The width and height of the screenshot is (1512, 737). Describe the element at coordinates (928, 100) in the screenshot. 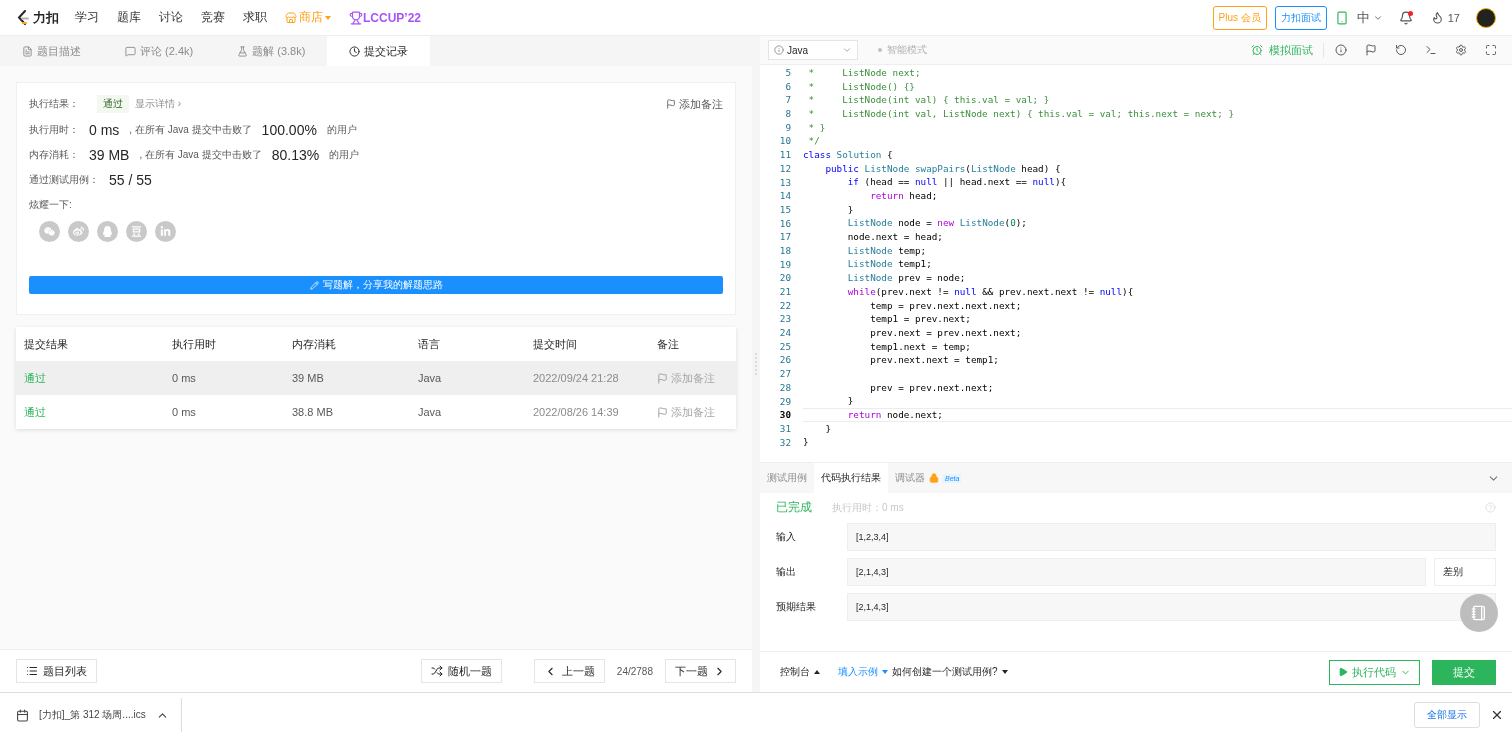

I see `code-line: * ListNode(int val) { this.val = val; }` at that location.